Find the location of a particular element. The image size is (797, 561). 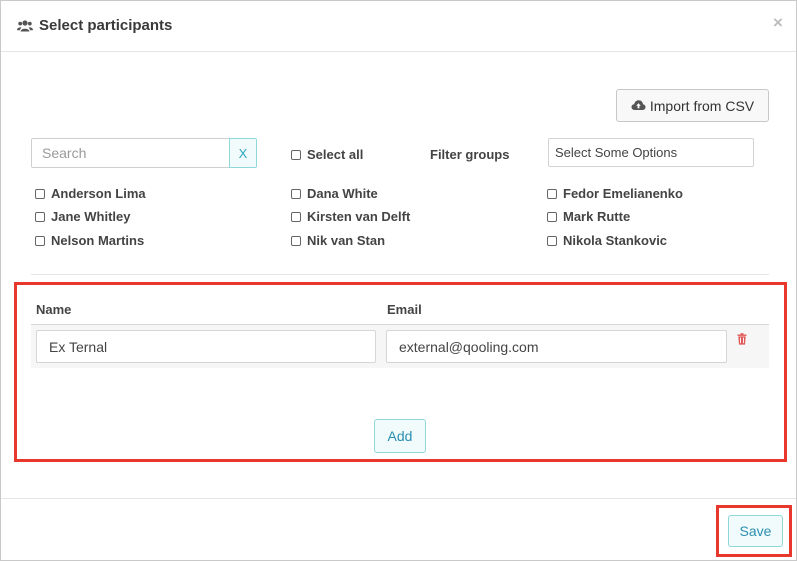

clear-search-button: X is located at coordinates (243, 153).